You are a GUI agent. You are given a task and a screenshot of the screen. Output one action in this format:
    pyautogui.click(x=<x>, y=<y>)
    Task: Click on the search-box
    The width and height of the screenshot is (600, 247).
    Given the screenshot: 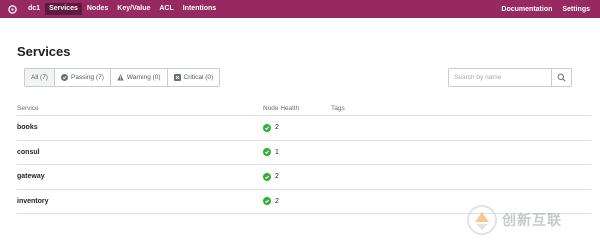 What is the action you would take?
    pyautogui.click(x=510, y=77)
    